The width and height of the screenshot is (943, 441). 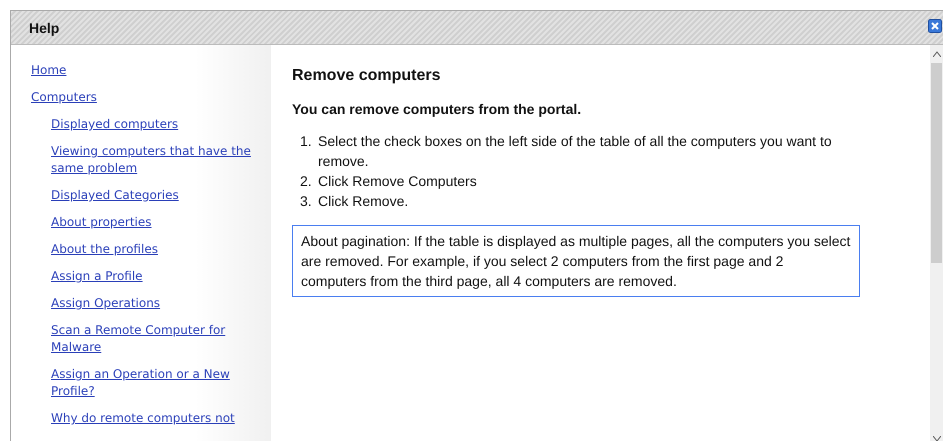 I want to click on step-text: Select the check boxes on the left side of the table of all the computers you want to remove., so click(x=575, y=151).